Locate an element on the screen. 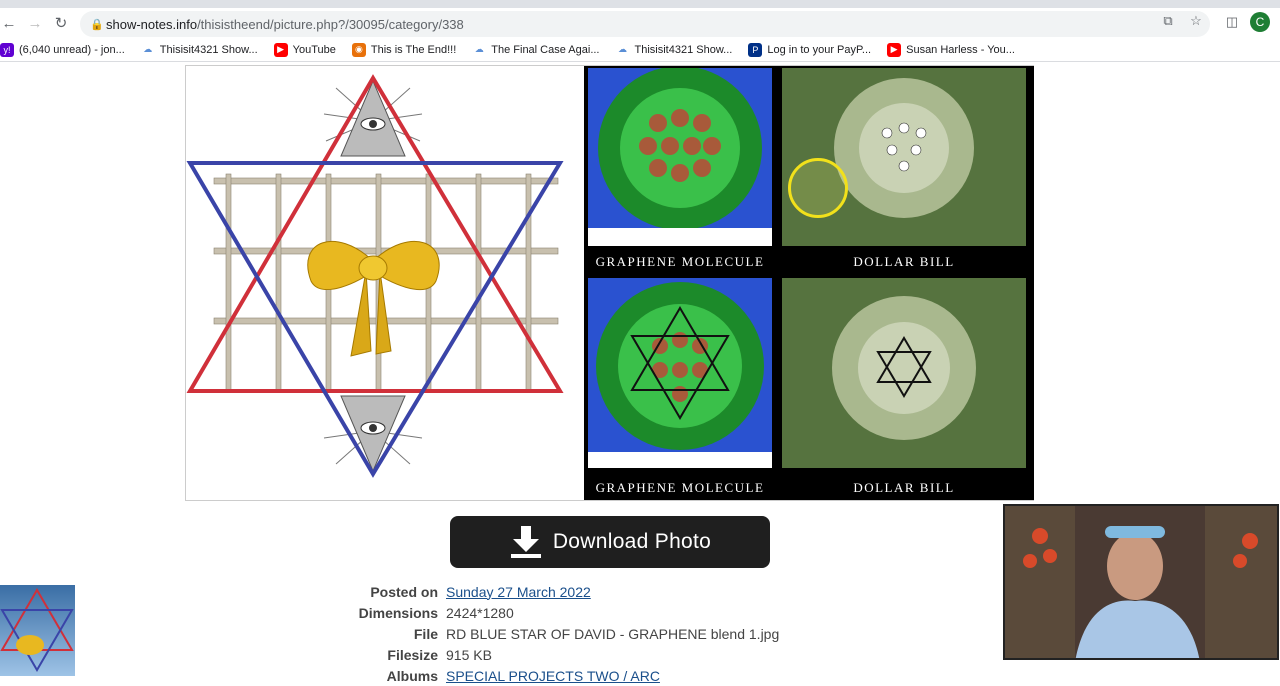 The image size is (1280, 686). crucifix-grid is located at coordinates (386, 282).